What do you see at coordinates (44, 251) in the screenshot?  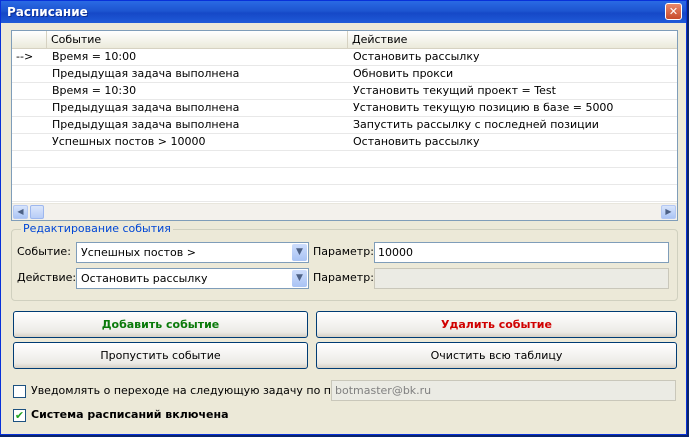 I see `event-label: Событие:` at bounding box center [44, 251].